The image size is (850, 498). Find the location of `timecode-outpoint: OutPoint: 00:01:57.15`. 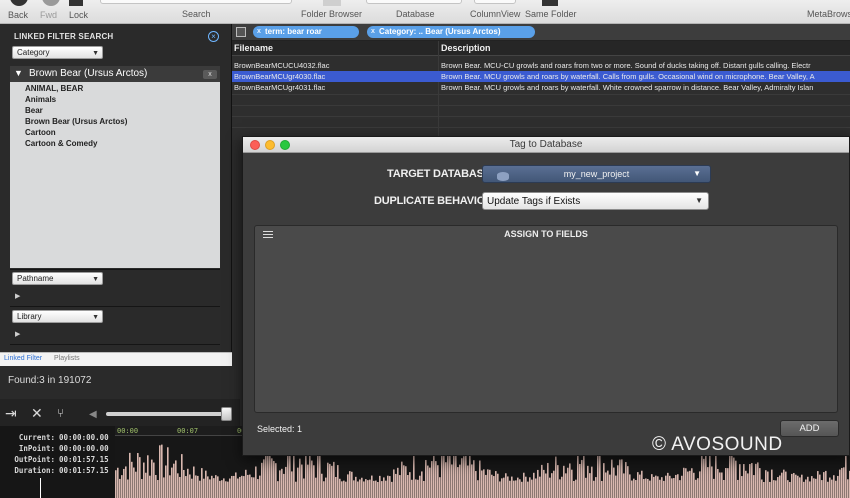

timecode-outpoint: OutPoint: 00:01:57.15 is located at coordinates (55, 460).